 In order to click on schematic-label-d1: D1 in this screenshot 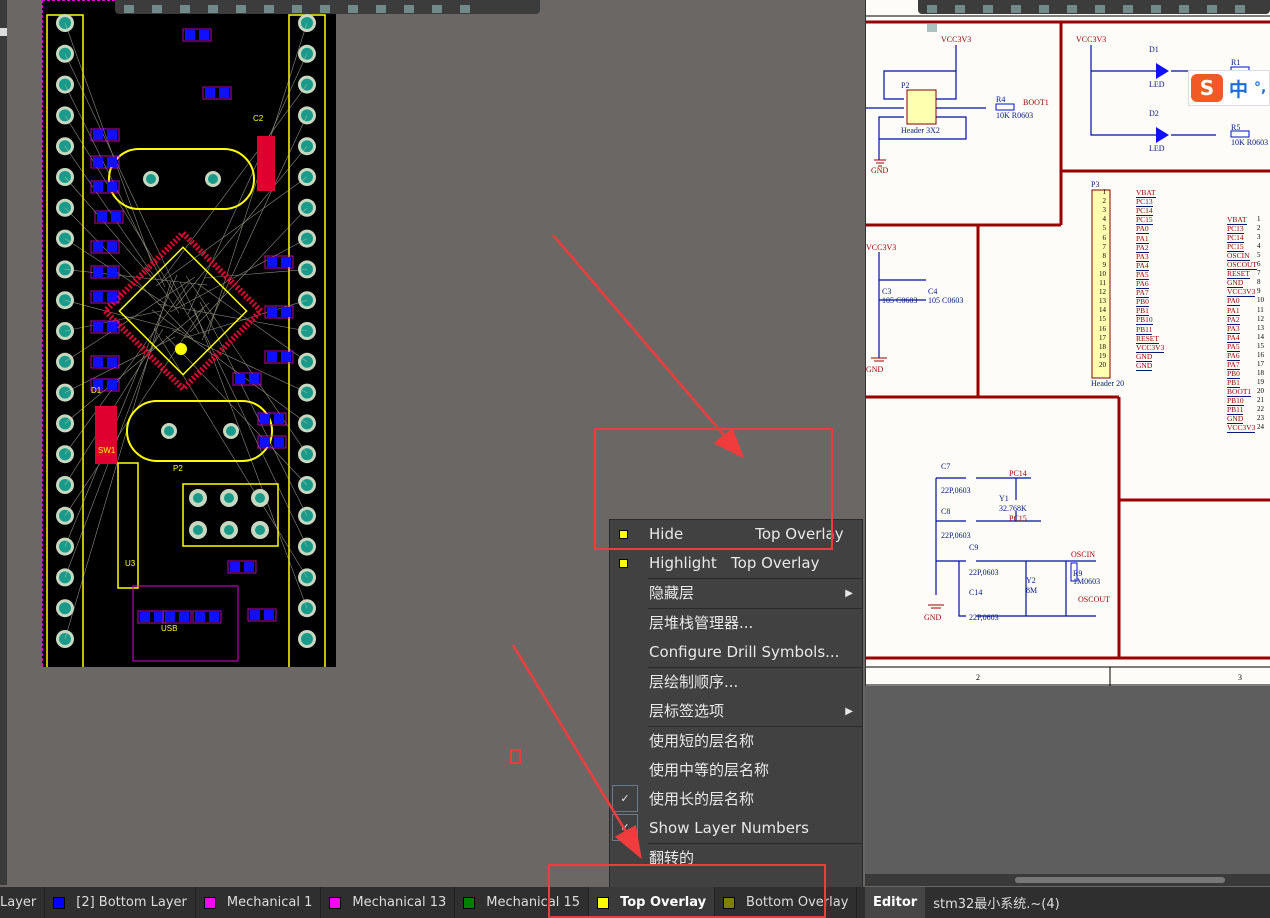, I will do `click(1154, 49)`.